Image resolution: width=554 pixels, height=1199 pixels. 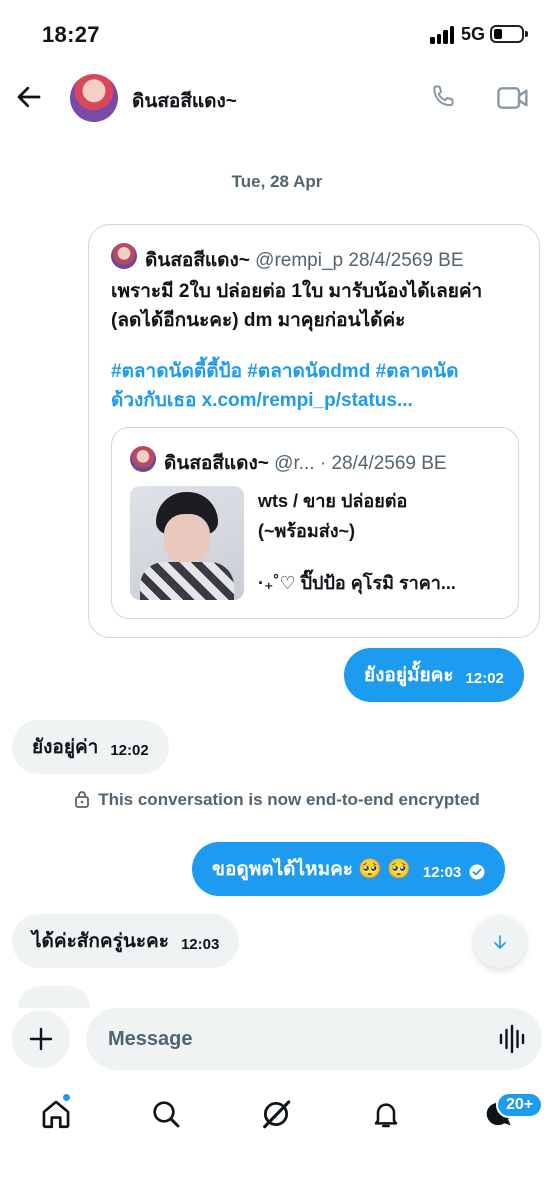 What do you see at coordinates (124, 256) in the screenshot?
I see `post-author-avatar` at bounding box center [124, 256].